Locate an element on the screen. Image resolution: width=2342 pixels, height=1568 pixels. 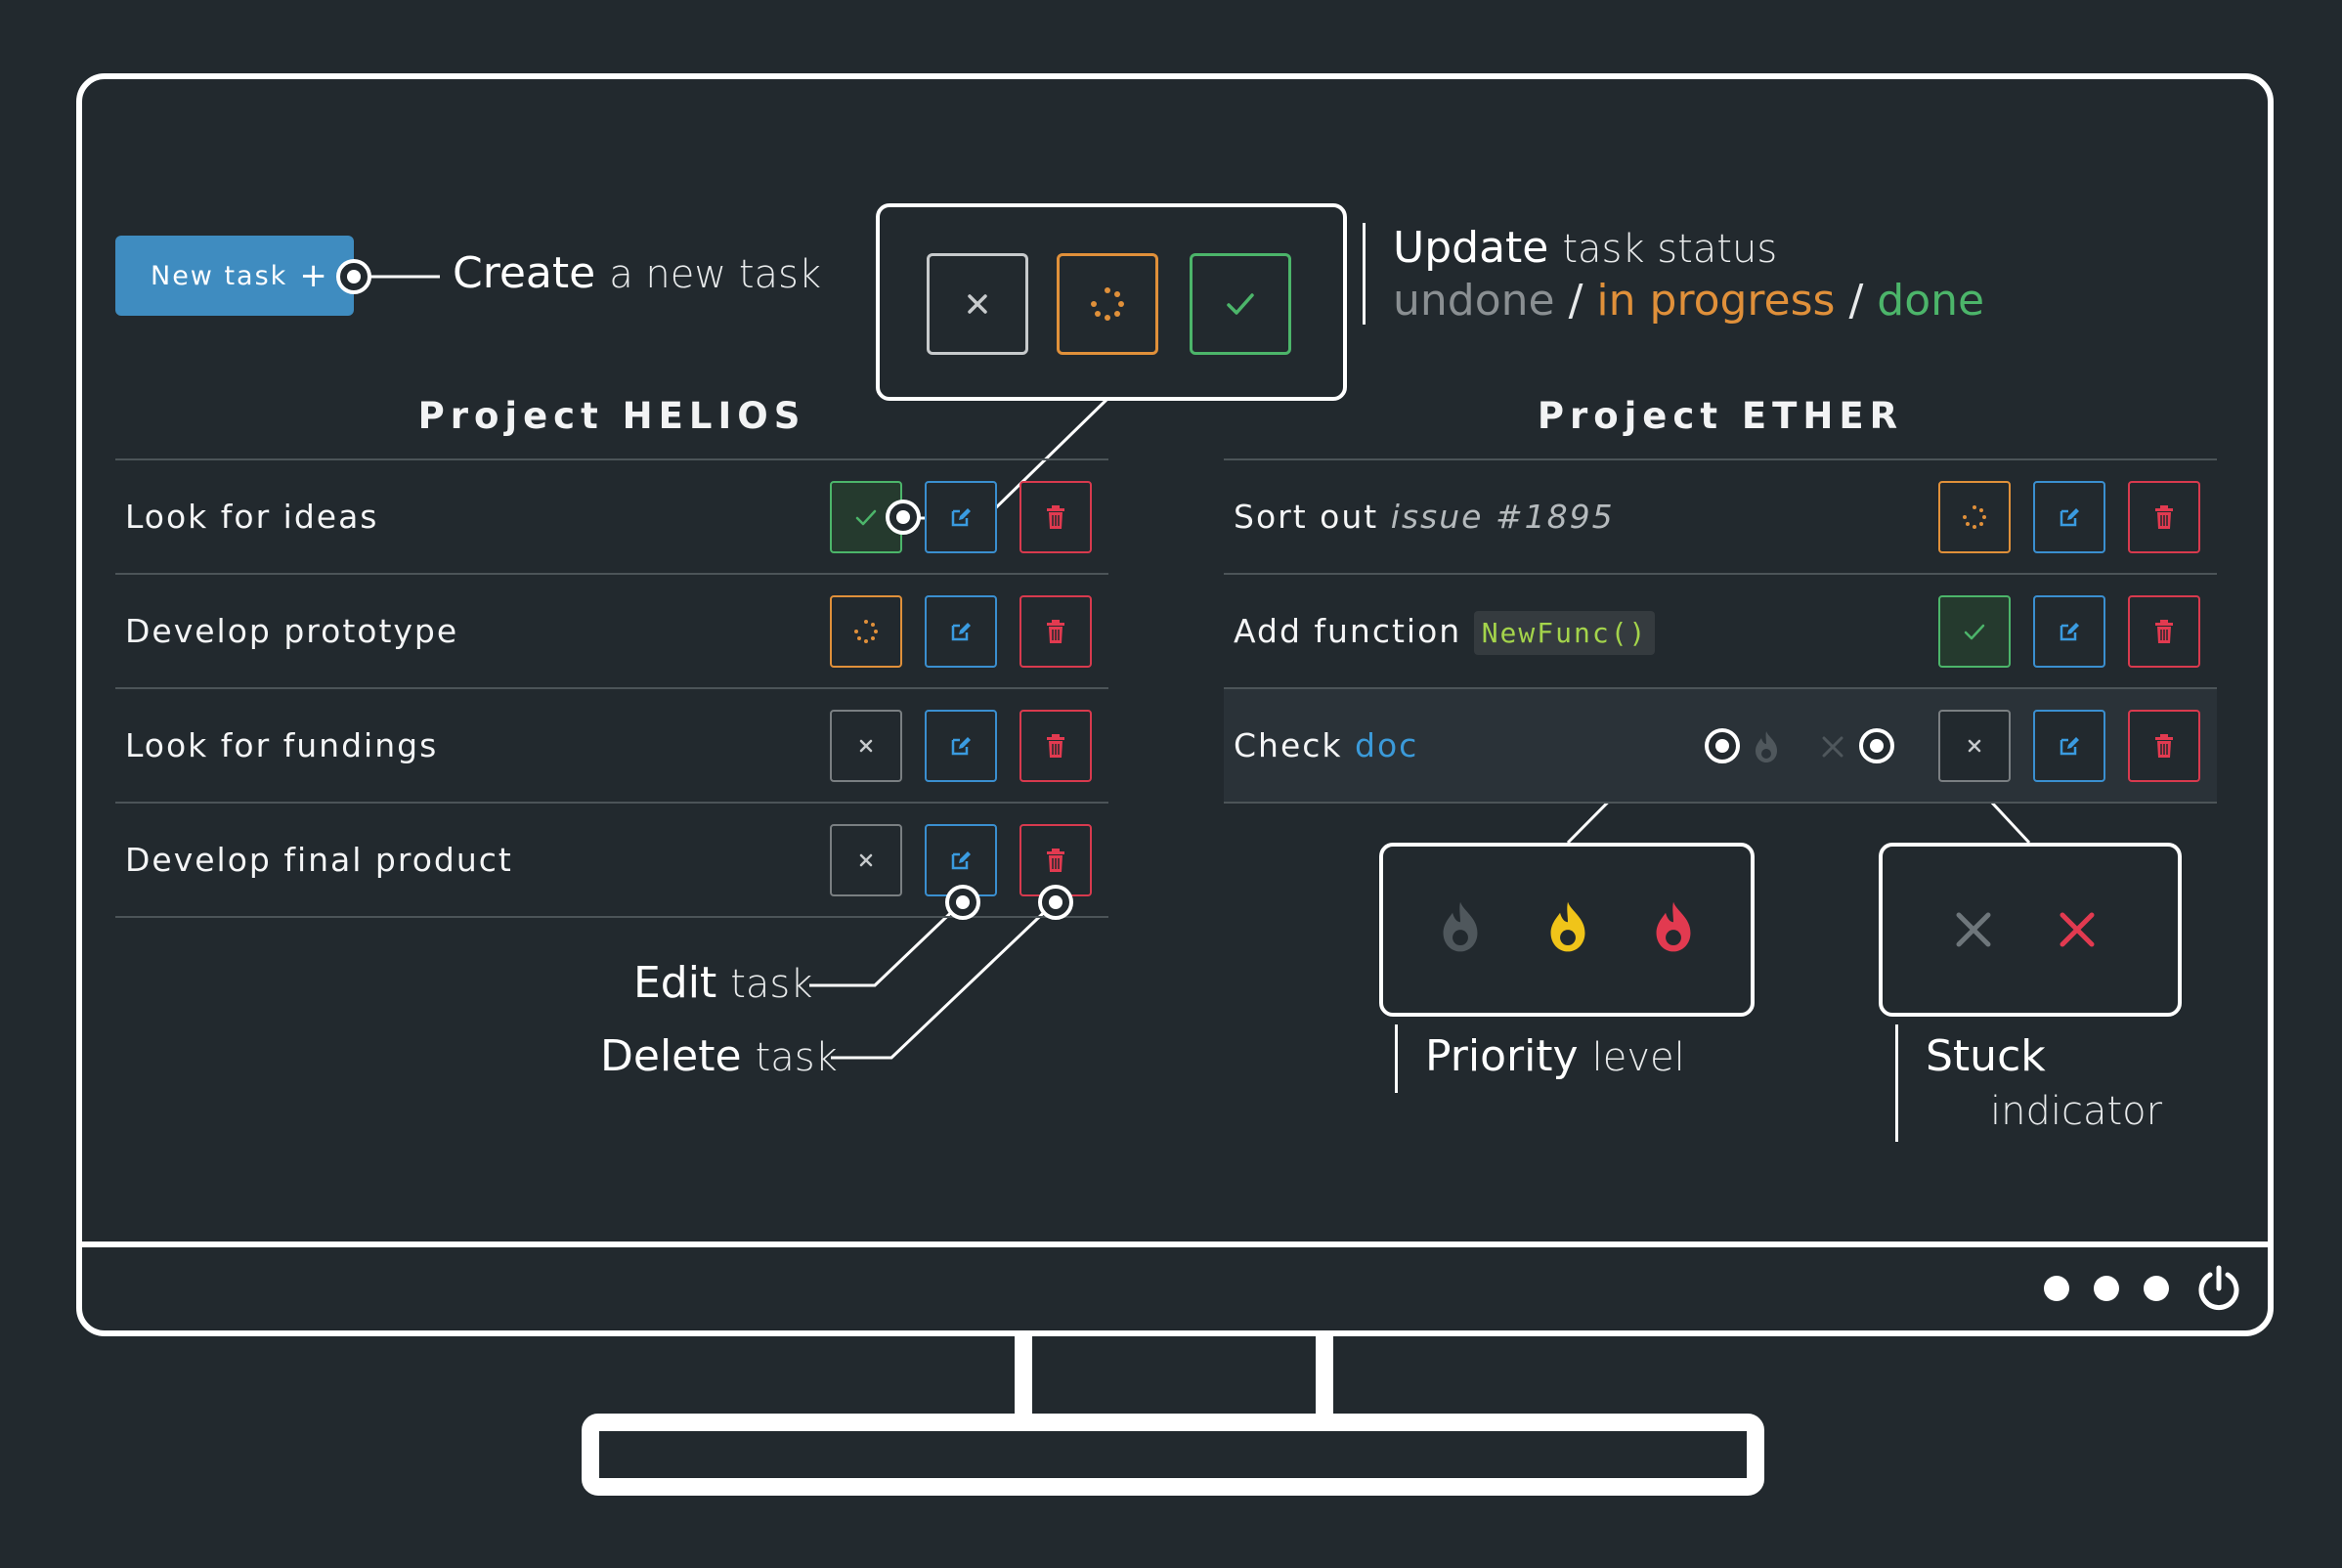
task-text: Sort out is located at coordinates (1306, 517).